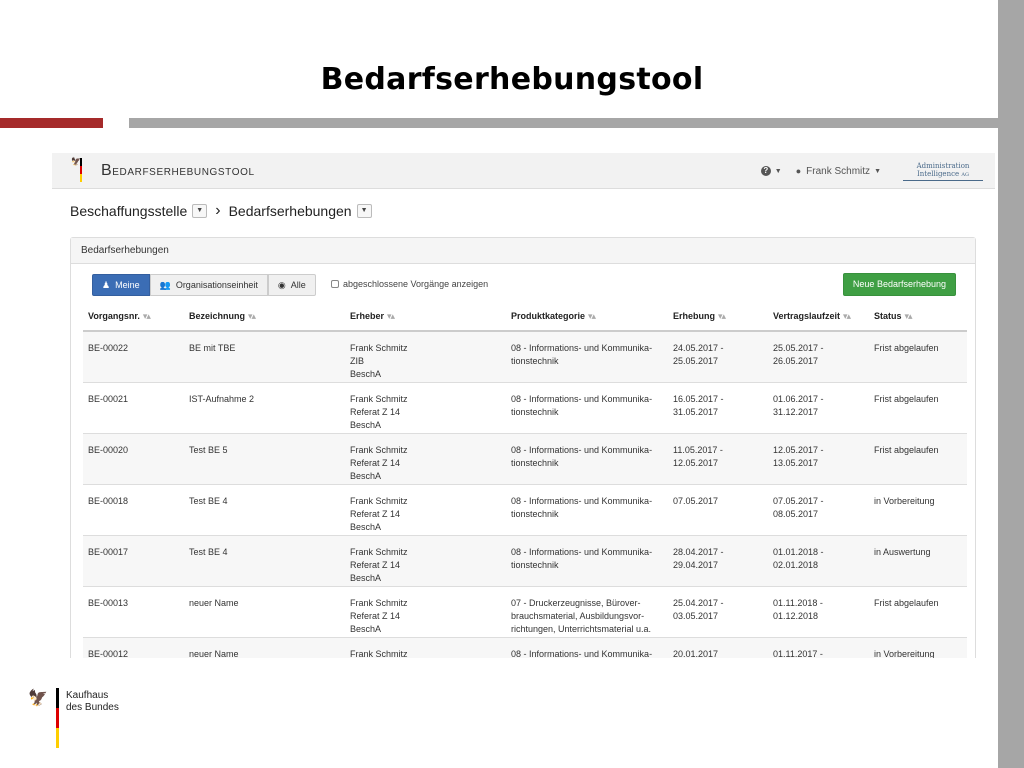 Image resolution: width=1024 pixels, height=768 pixels. Describe the element at coordinates (818, 510) in the screenshot. I see `cell-vertragslaufzeit: 07.05.2017 - 08.05.2017` at that location.